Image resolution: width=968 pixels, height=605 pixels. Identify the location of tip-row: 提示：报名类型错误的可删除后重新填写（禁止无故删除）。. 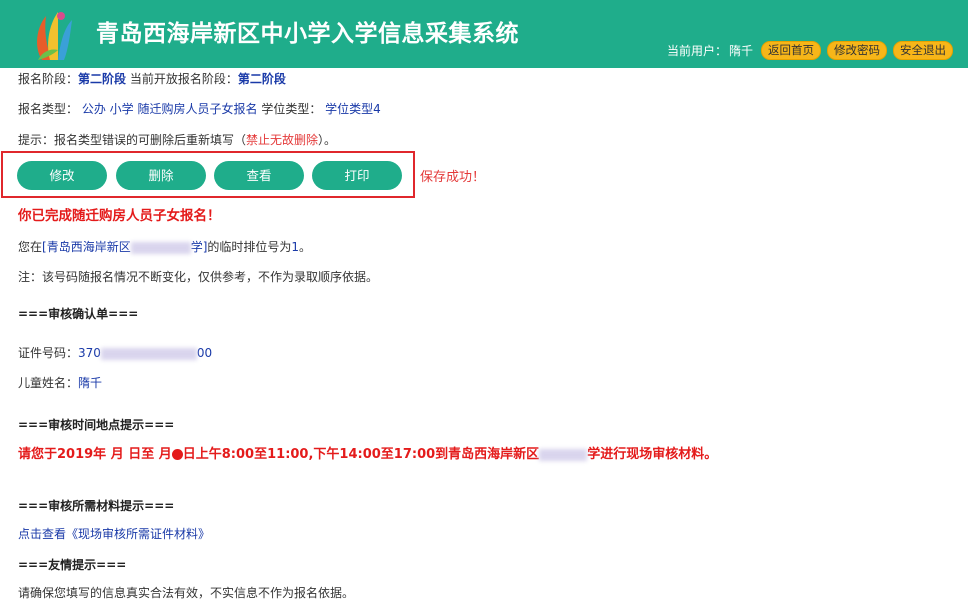
(177, 140).